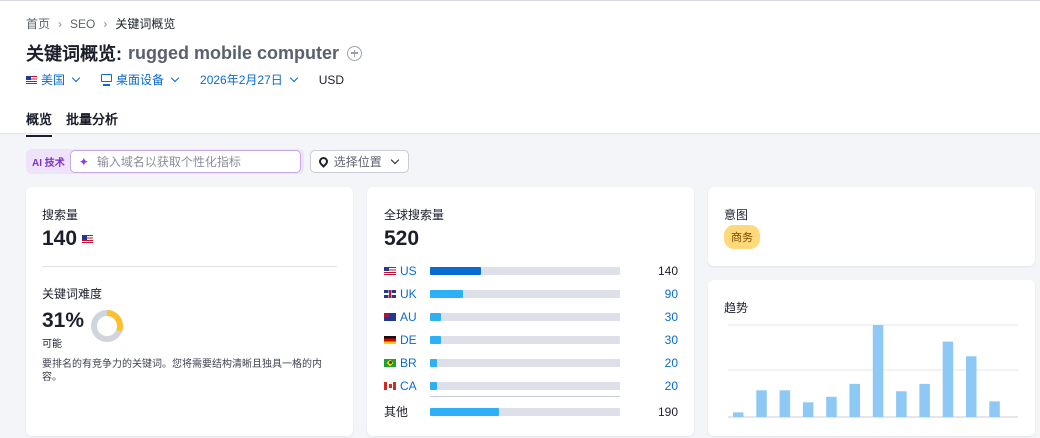 Image resolution: width=1040 pixels, height=438 pixels. What do you see at coordinates (742, 237) in the screenshot?
I see `intent-badge: 商务` at bounding box center [742, 237].